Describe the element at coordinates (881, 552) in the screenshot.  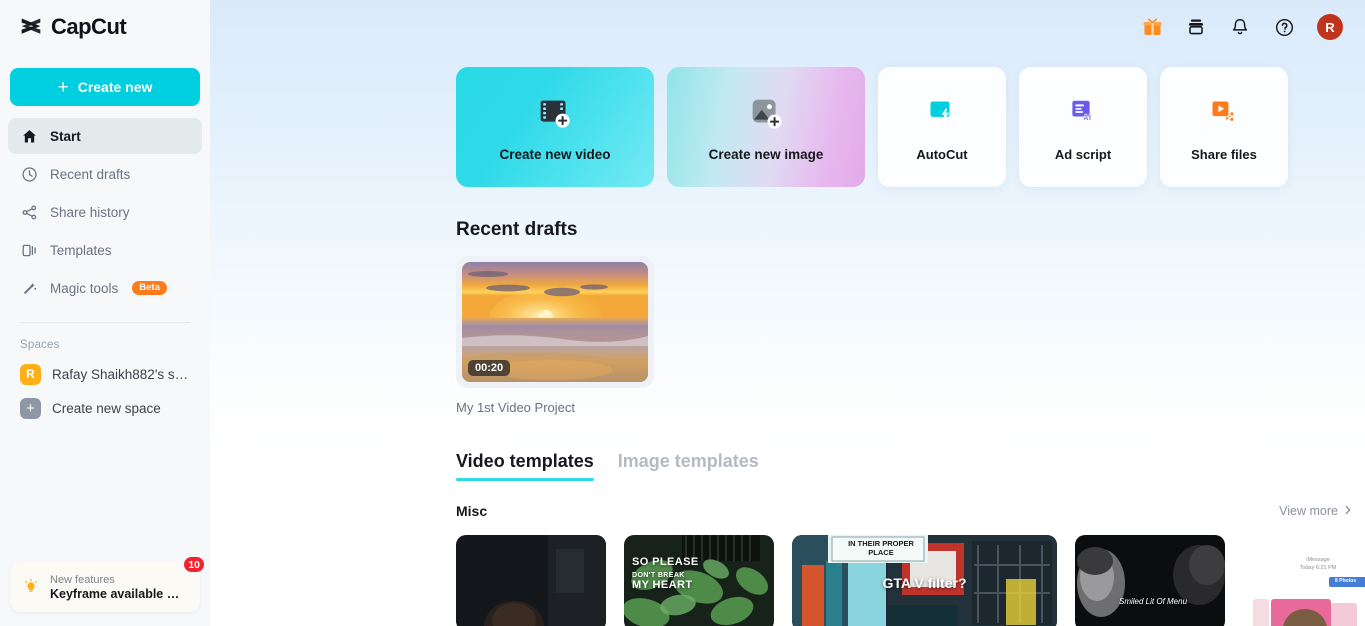
I see `sign-line-2: PLACE` at that location.